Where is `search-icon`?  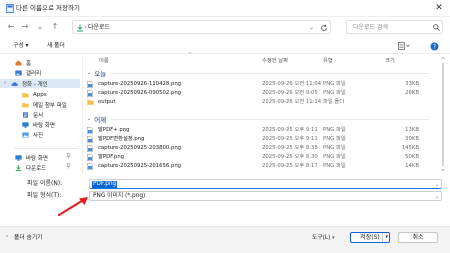
search-icon is located at coordinates (436, 27).